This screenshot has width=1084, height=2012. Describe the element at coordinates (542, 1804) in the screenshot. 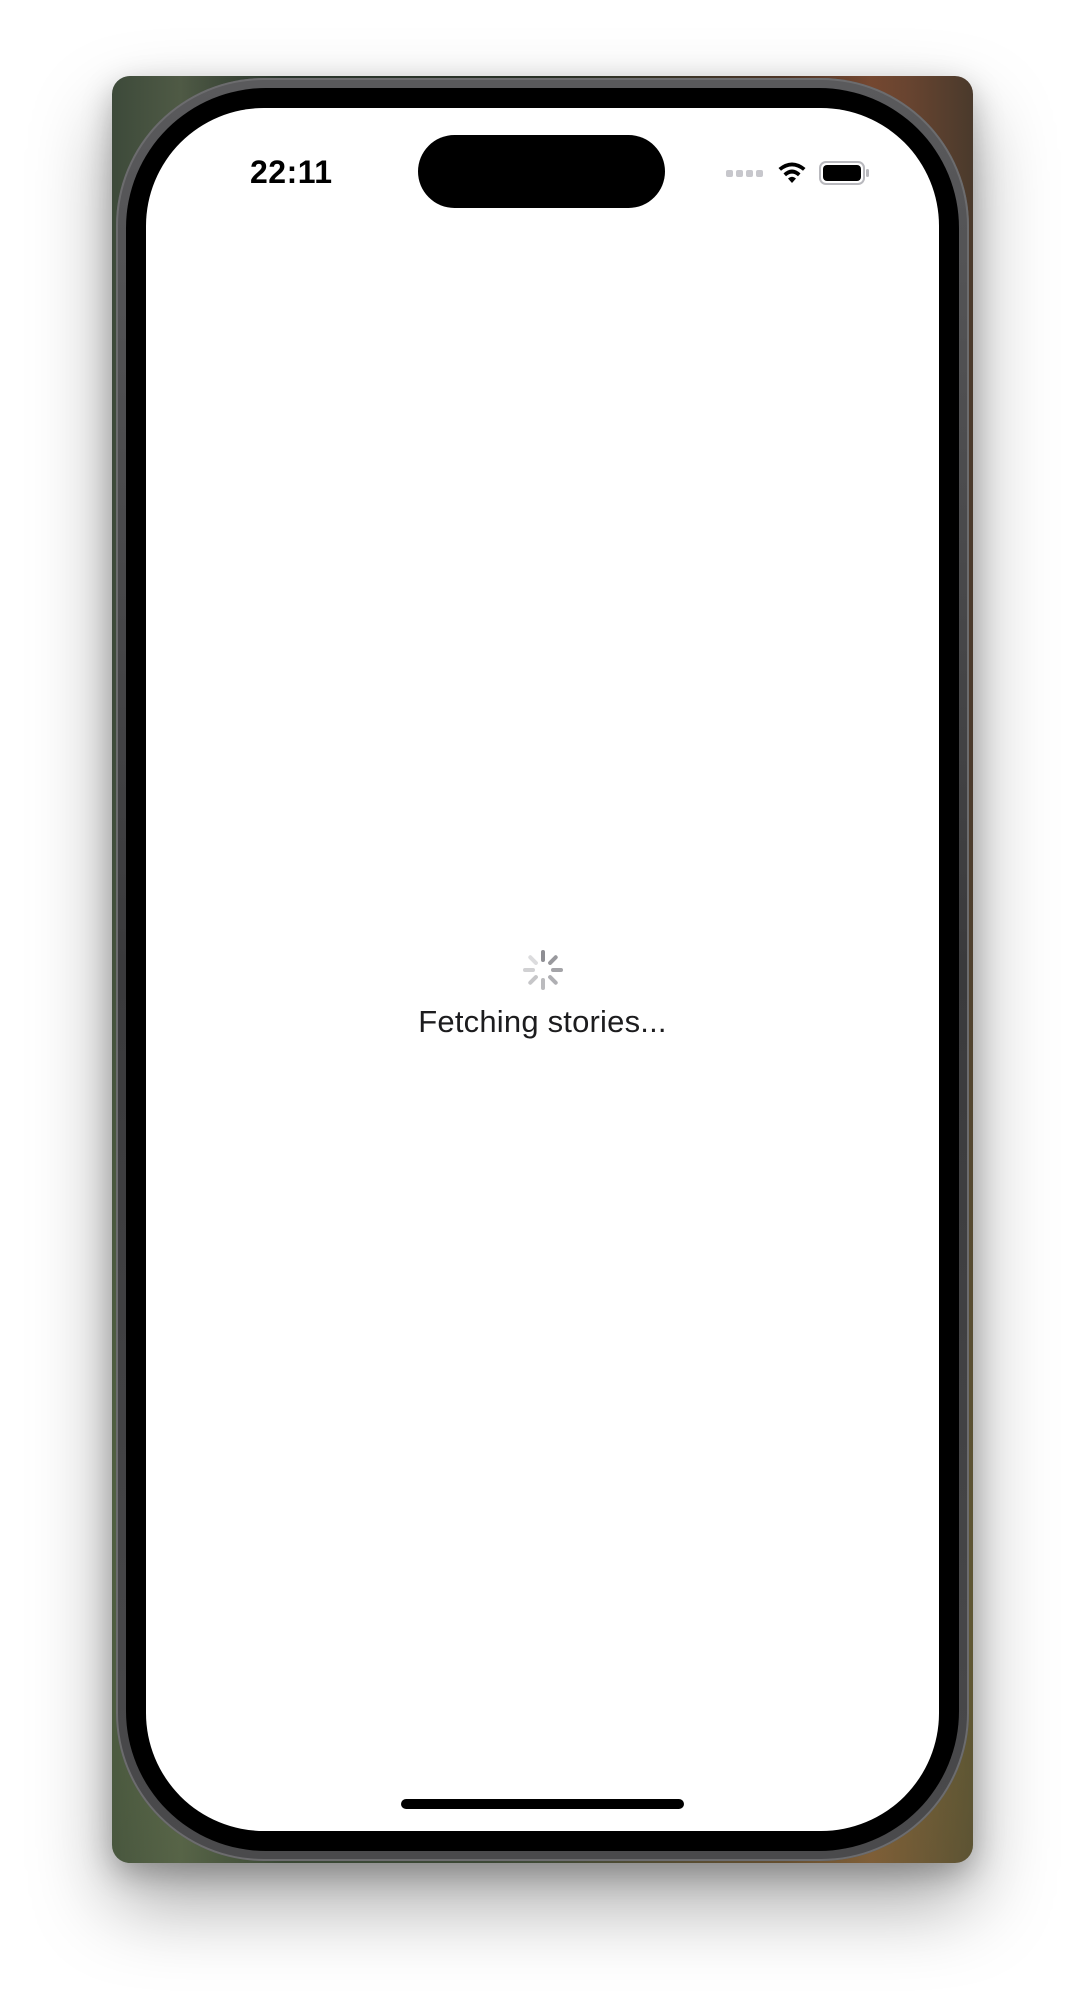

I see `home-indicator` at that location.